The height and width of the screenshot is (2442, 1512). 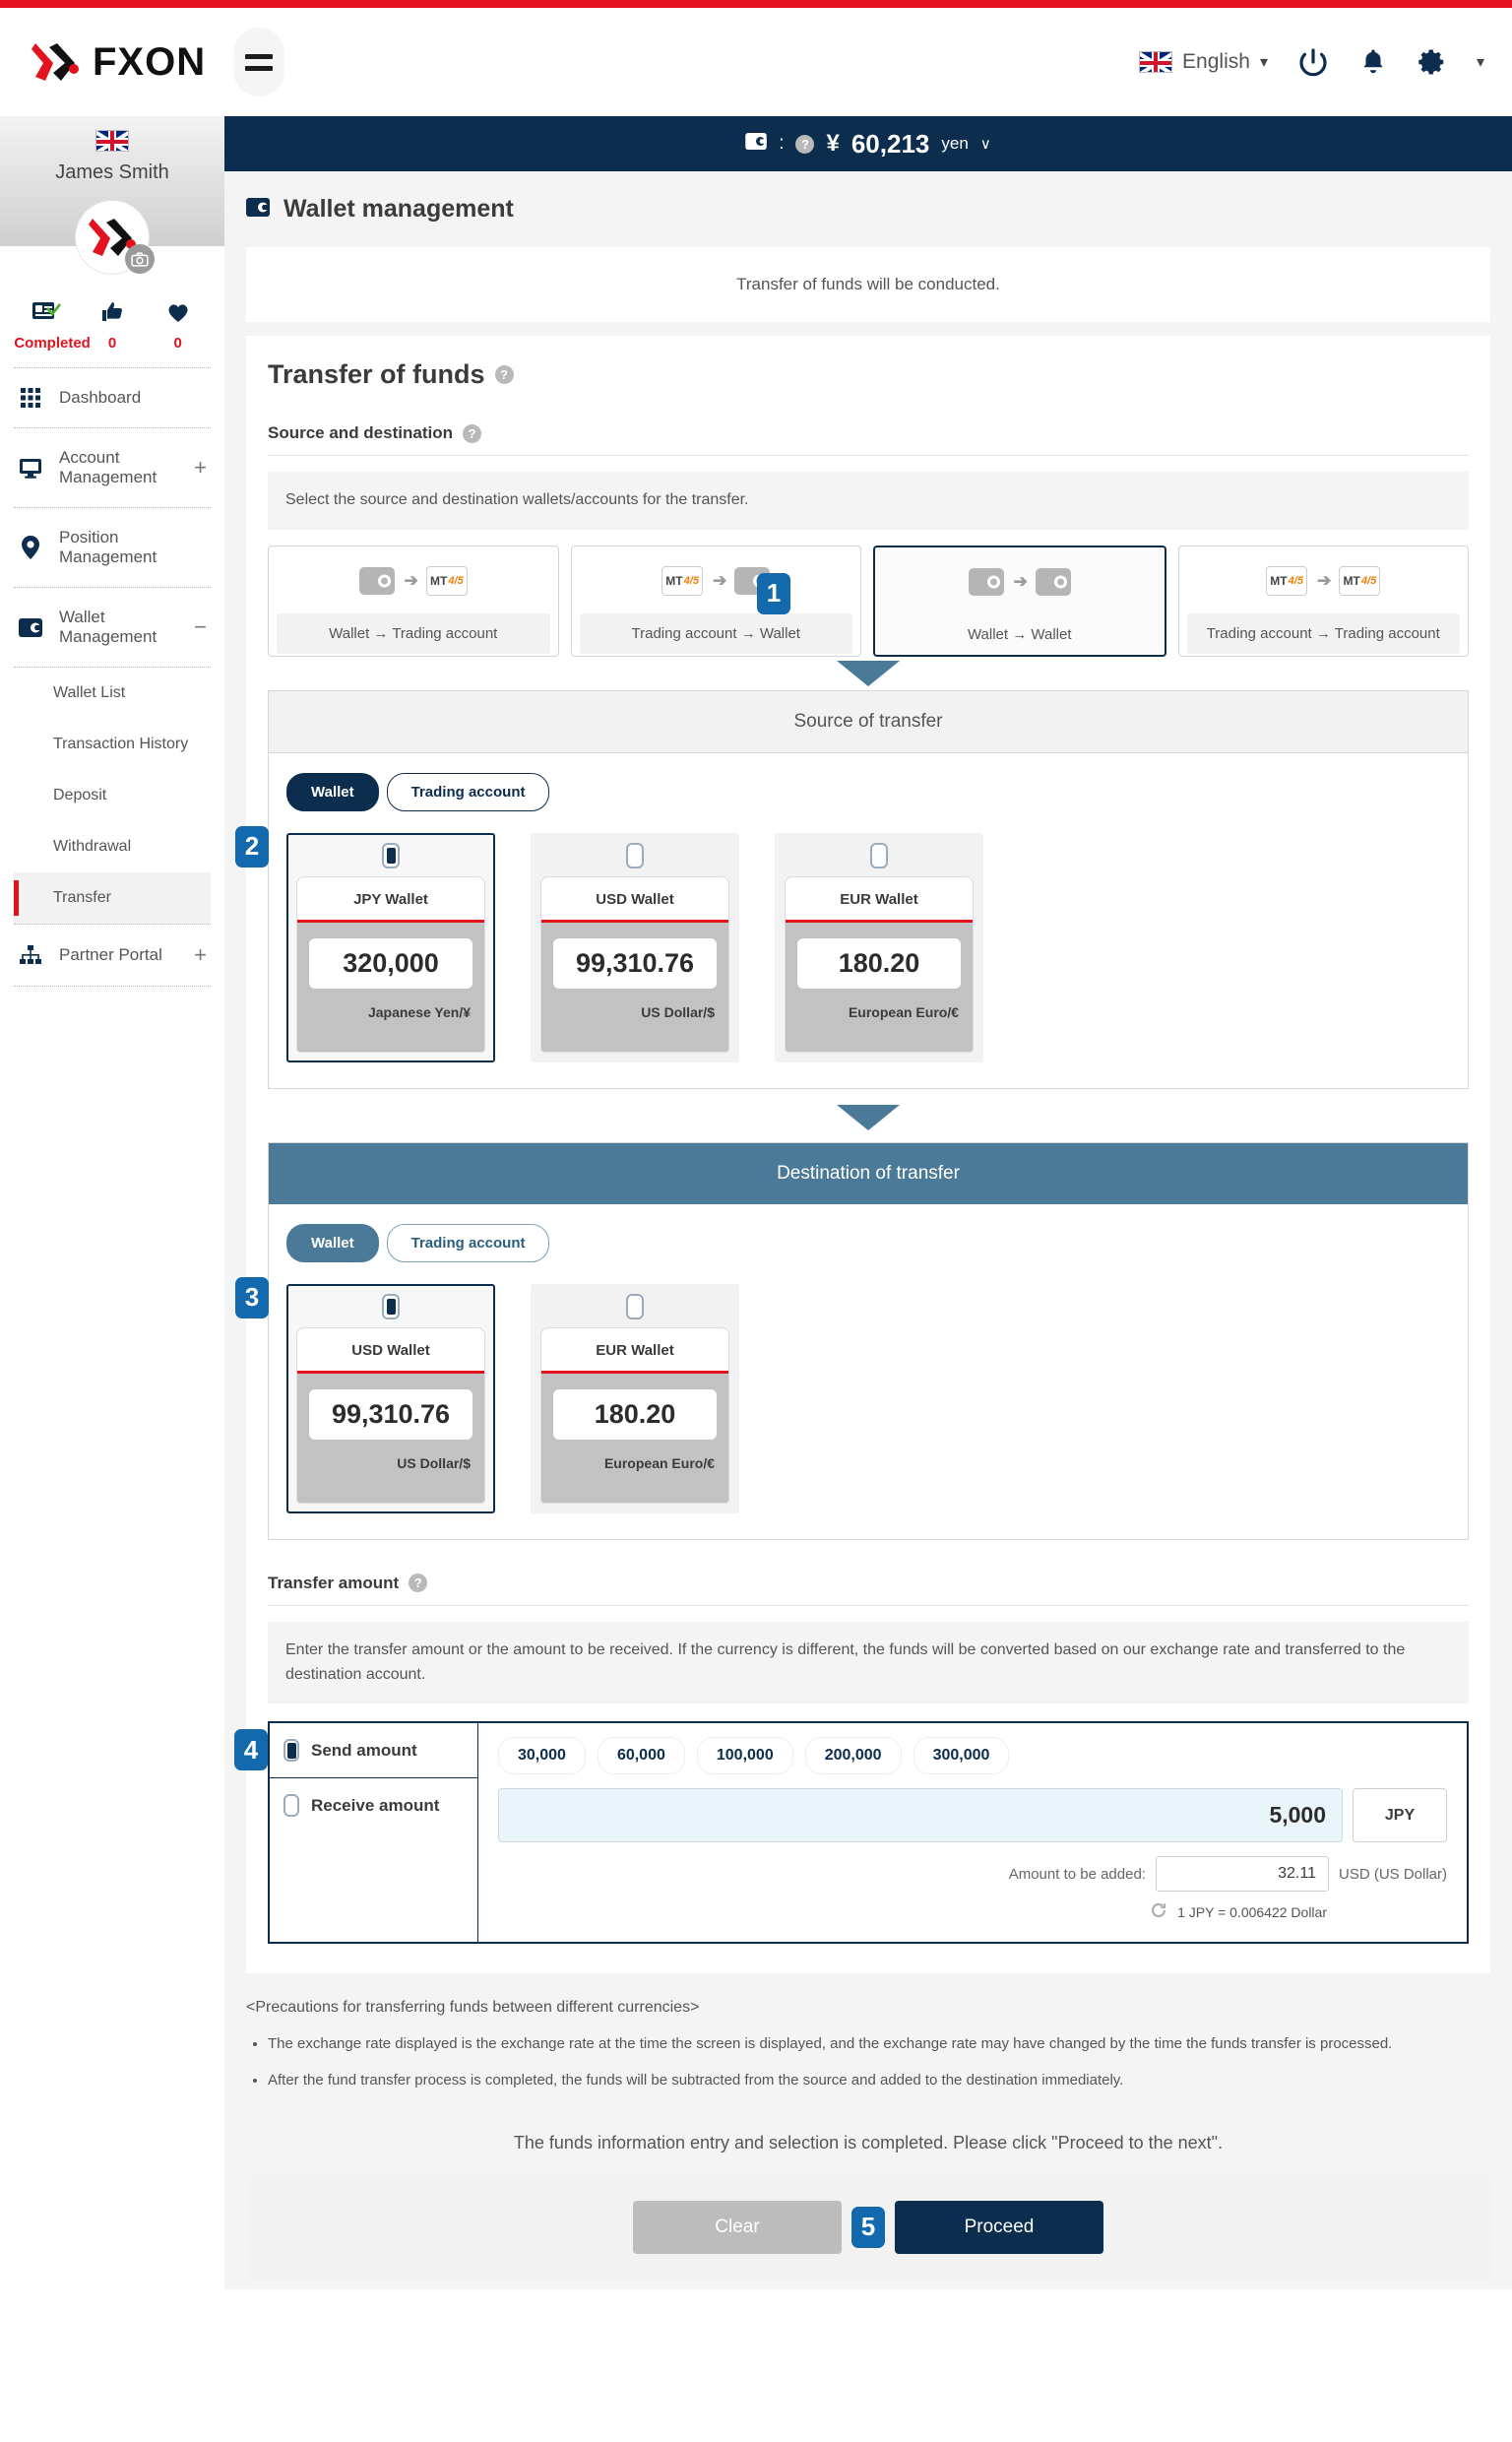 What do you see at coordinates (468, 791) in the screenshot?
I see `source-tab-trading-account: Trading account` at bounding box center [468, 791].